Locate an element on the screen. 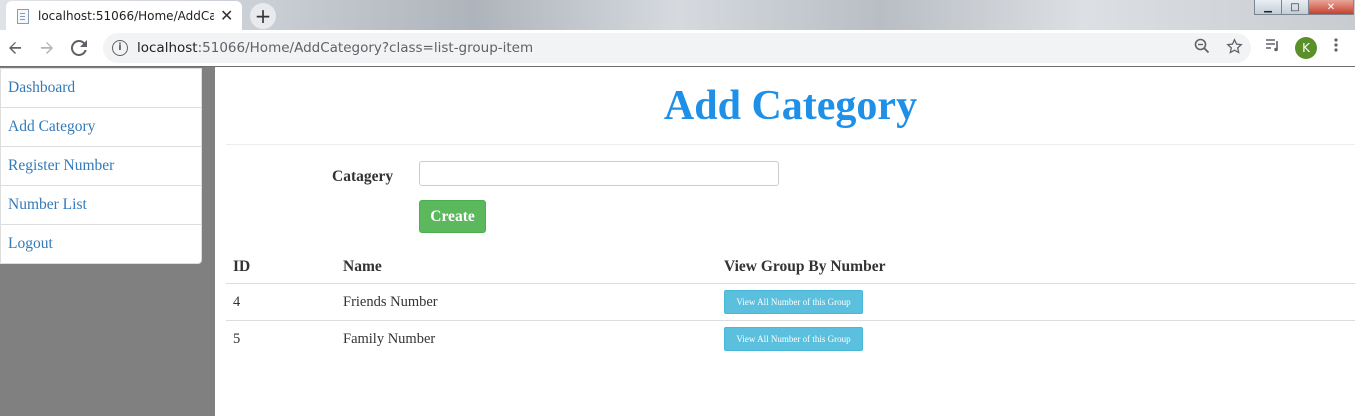 This screenshot has width=1355, height=416. sidebar-item-dashboard: Dashboard is located at coordinates (101, 88).